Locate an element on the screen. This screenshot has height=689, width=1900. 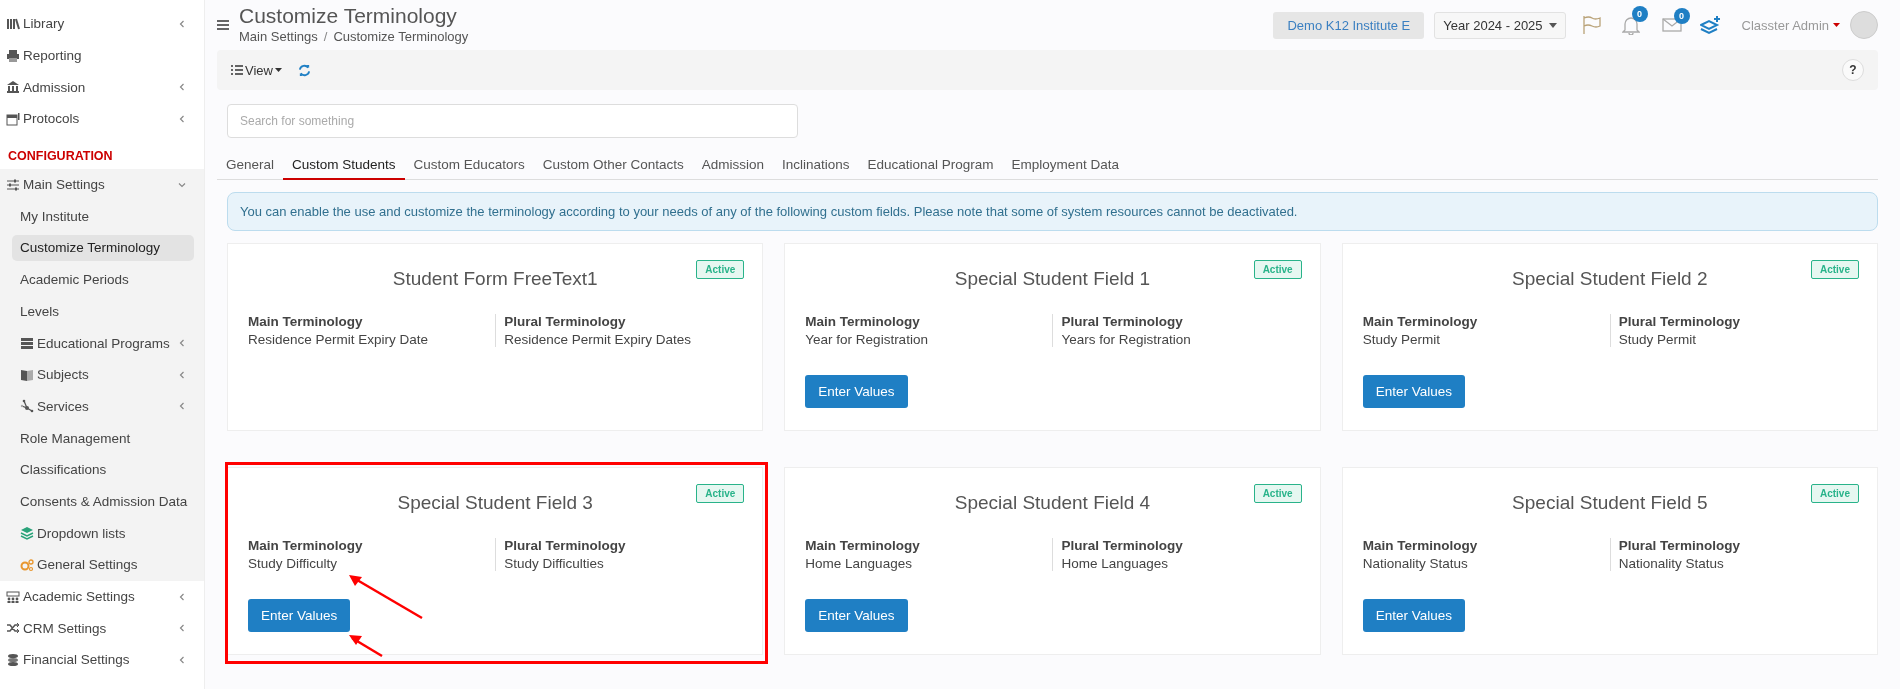
calendar-icon is located at coordinates (13, 118).